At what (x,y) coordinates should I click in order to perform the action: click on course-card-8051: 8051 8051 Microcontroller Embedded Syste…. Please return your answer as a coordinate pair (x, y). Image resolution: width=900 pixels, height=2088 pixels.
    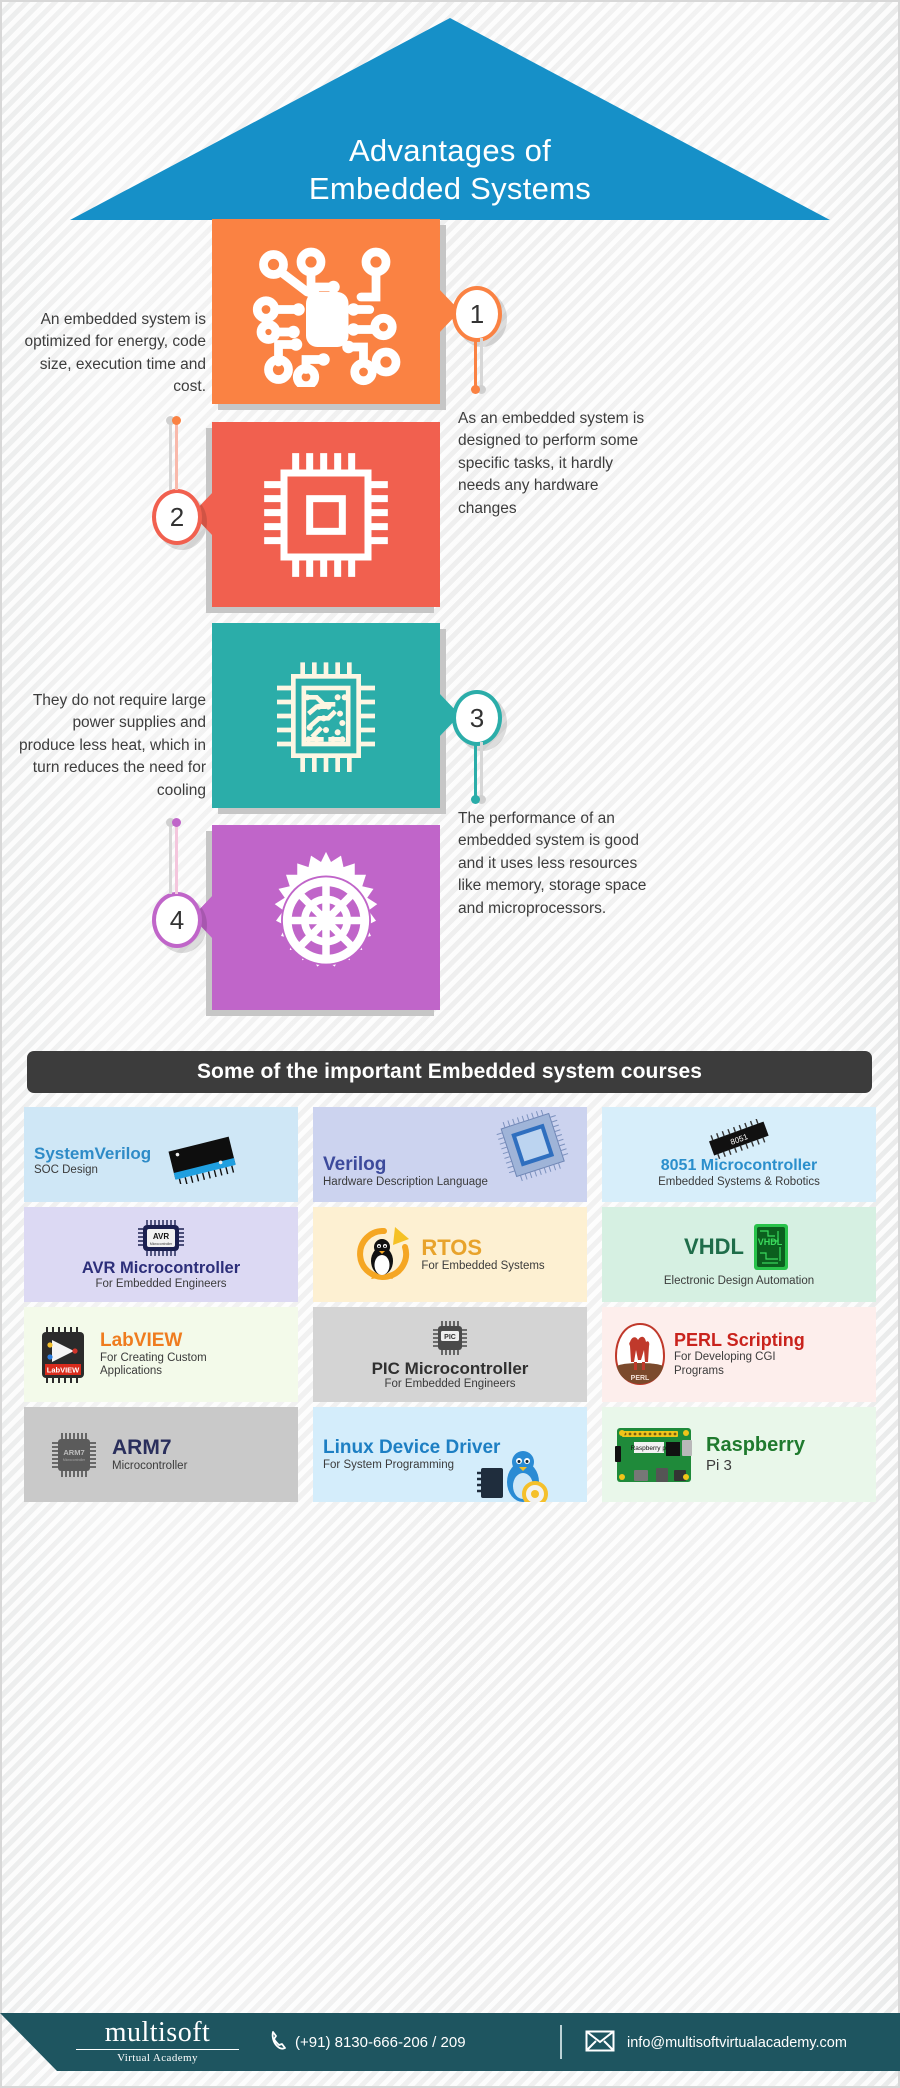
    Looking at the image, I should click on (739, 1154).